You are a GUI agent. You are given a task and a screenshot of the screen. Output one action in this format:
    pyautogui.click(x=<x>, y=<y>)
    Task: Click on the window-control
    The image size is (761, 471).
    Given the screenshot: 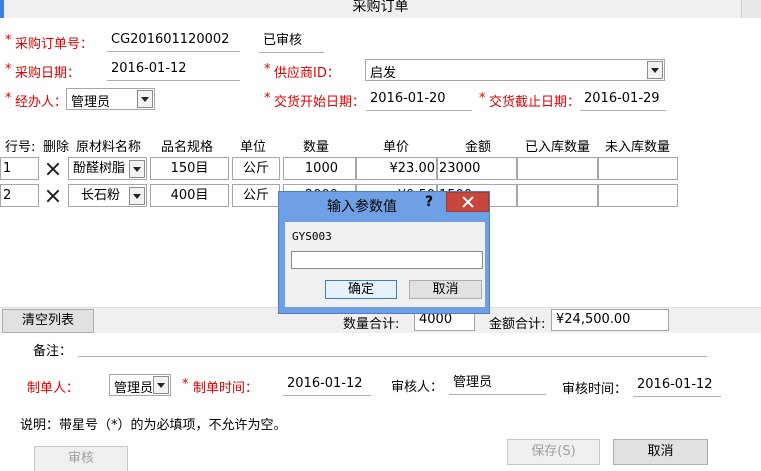 What is the action you would take?
    pyautogui.click(x=751, y=9)
    